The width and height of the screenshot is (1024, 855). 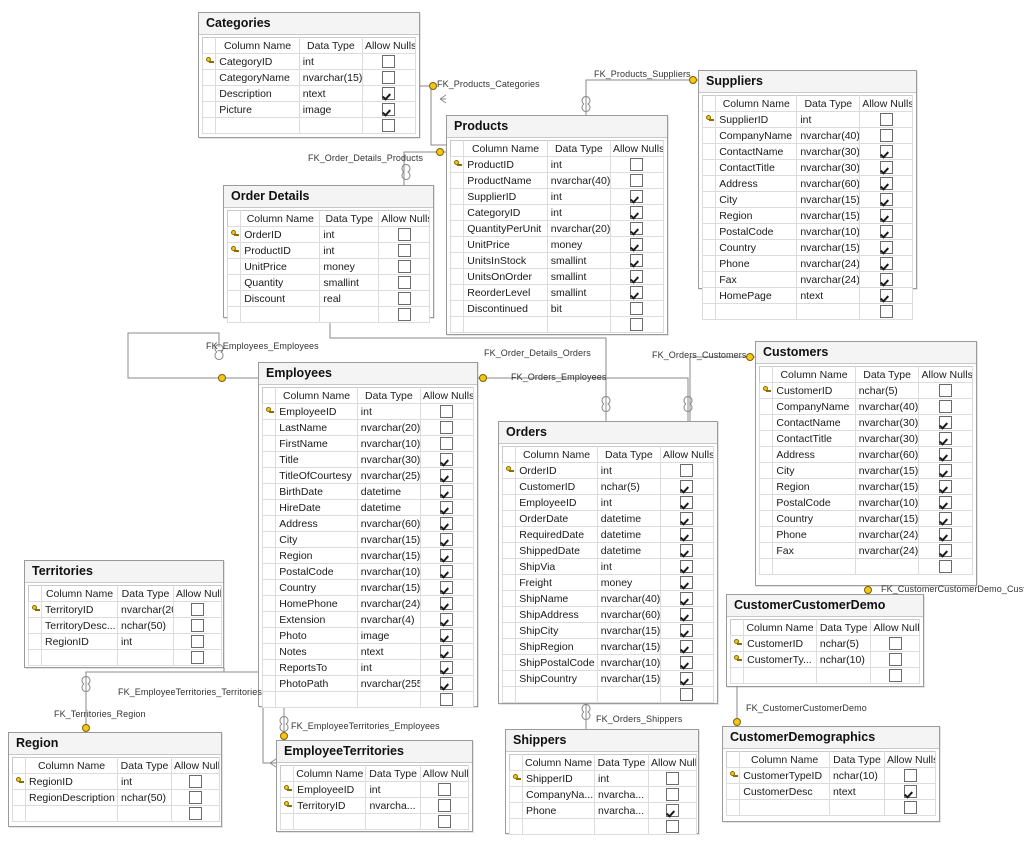 What do you see at coordinates (309, 109) in the screenshot?
I see `table-row: Picture image` at bounding box center [309, 109].